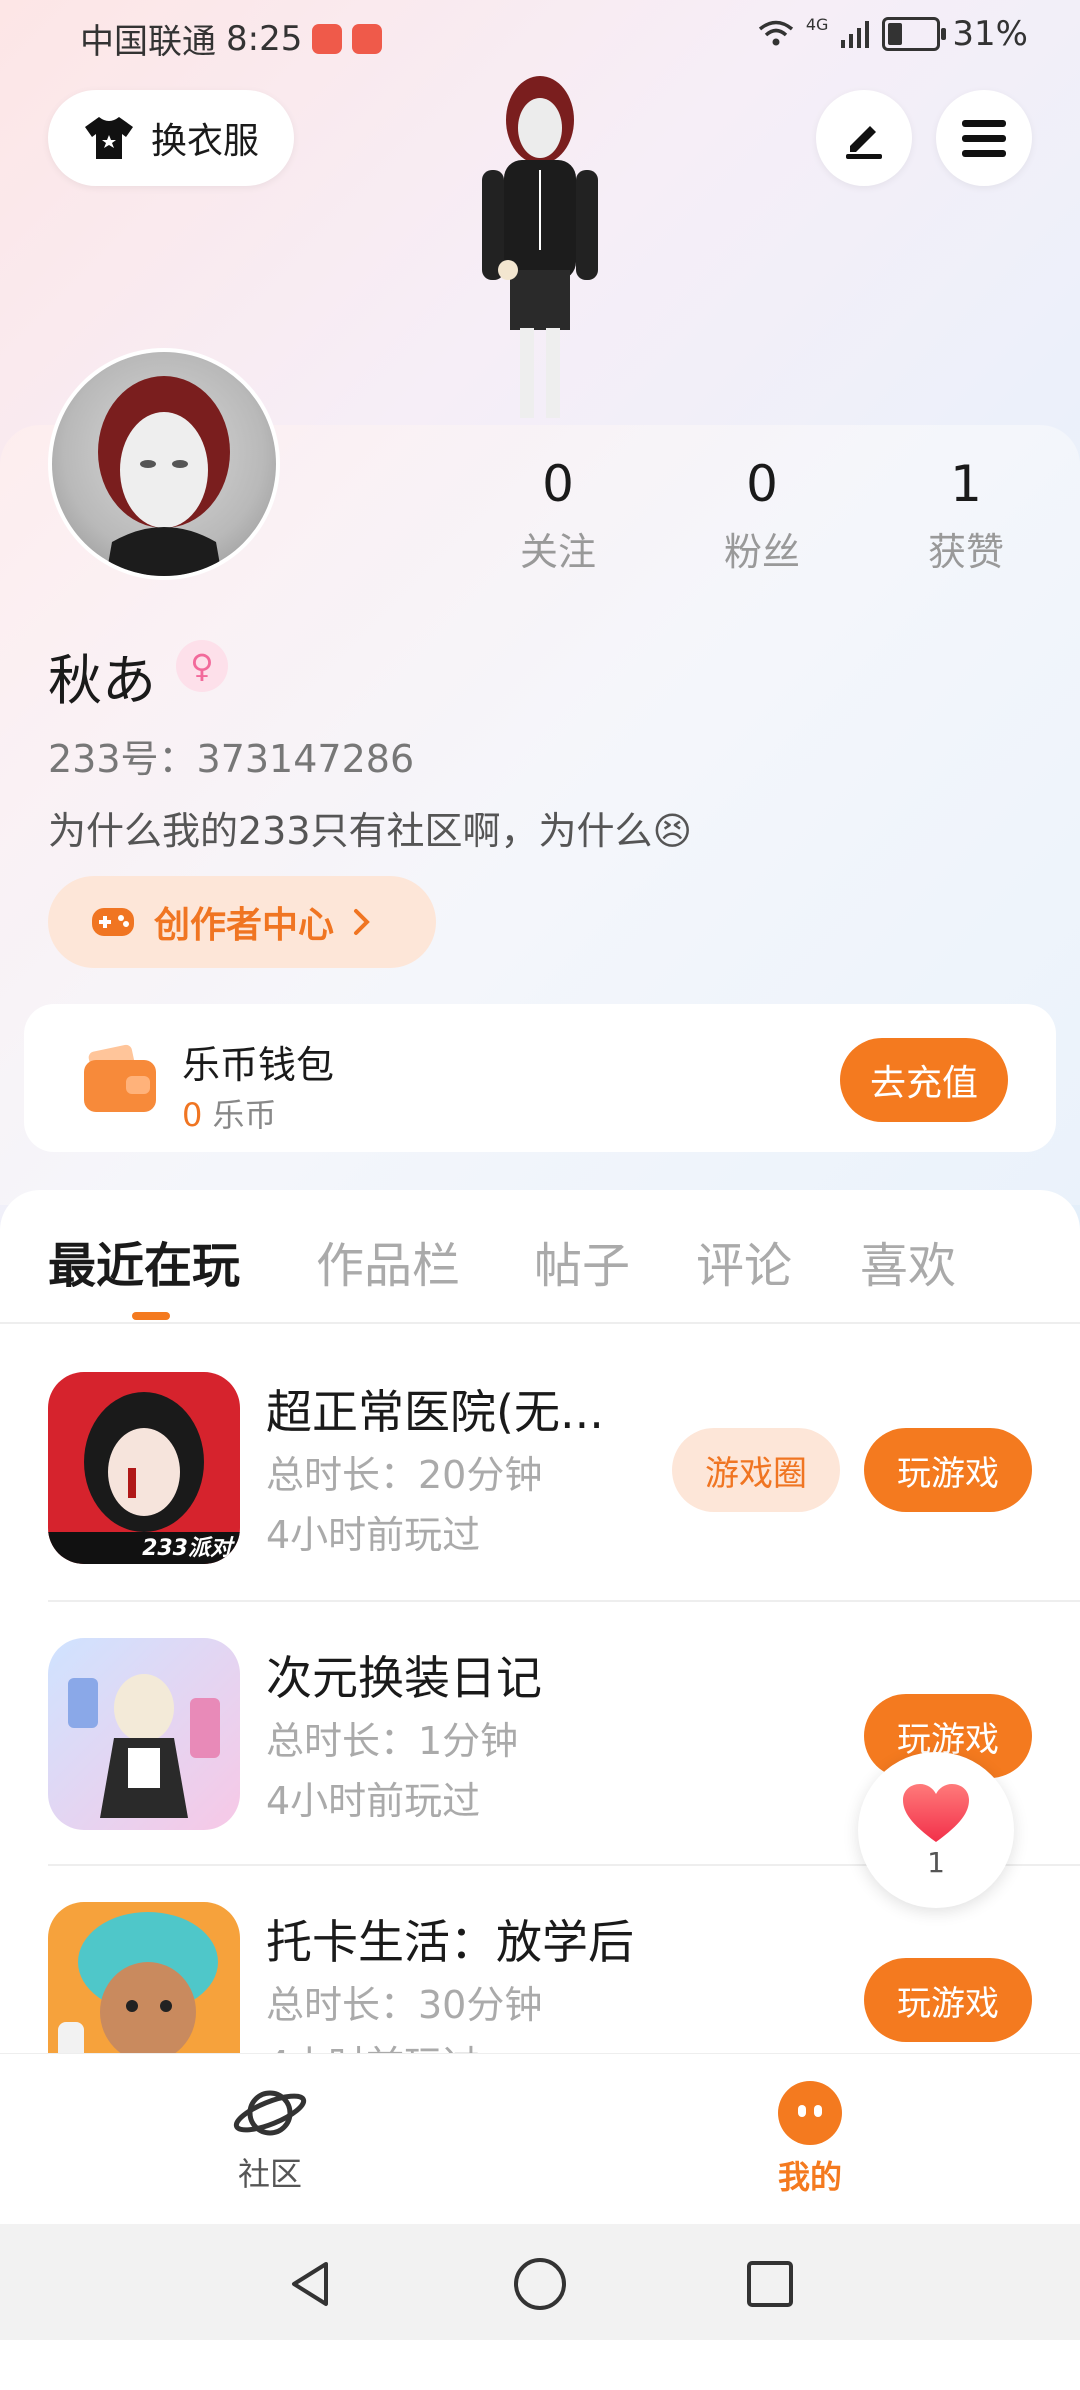 The width and height of the screenshot is (1080, 2390). I want to click on tshirt-icon, so click(108, 138).